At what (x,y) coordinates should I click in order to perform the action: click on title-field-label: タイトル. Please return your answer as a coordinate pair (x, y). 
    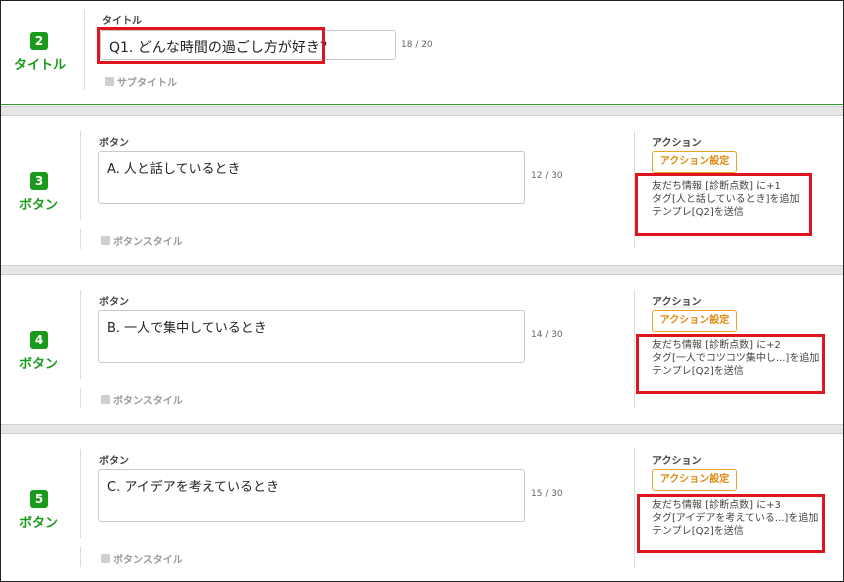
    Looking at the image, I should click on (122, 21).